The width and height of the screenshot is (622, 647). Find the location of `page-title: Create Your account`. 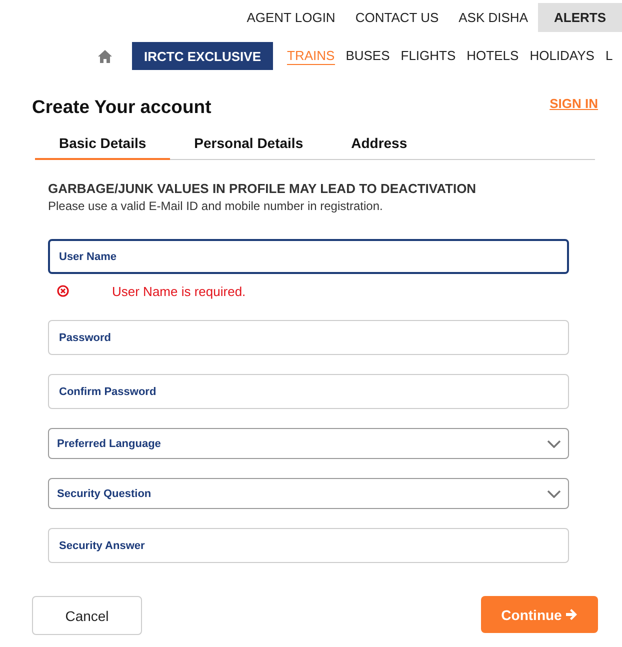

page-title: Create Your account is located at coordinates (122, 107).